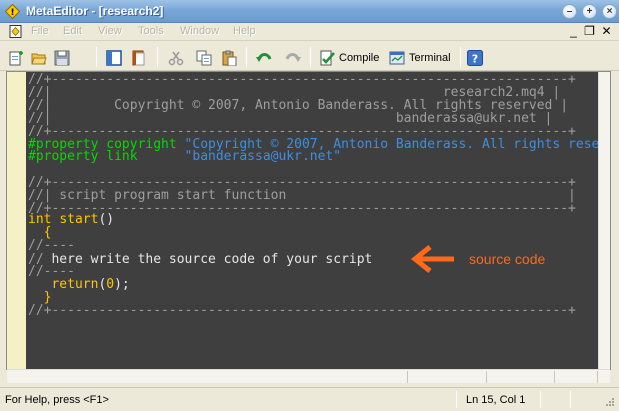  I want to click on menu-view: View, so click(110, 31).